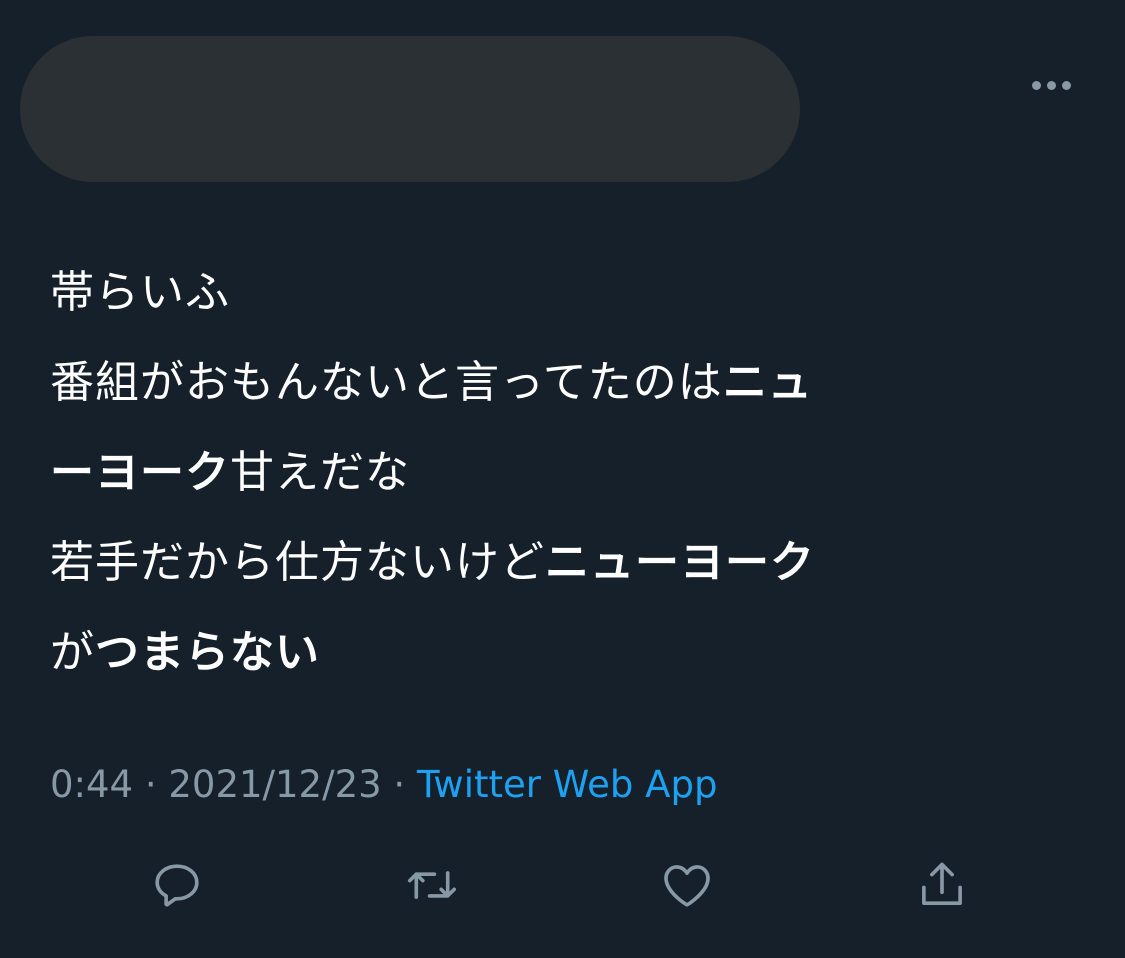  Describe the element at coordinates (680, 562) in the screenshot. I see `tweet-text-bold-segment: ニューヨーク` at that location.